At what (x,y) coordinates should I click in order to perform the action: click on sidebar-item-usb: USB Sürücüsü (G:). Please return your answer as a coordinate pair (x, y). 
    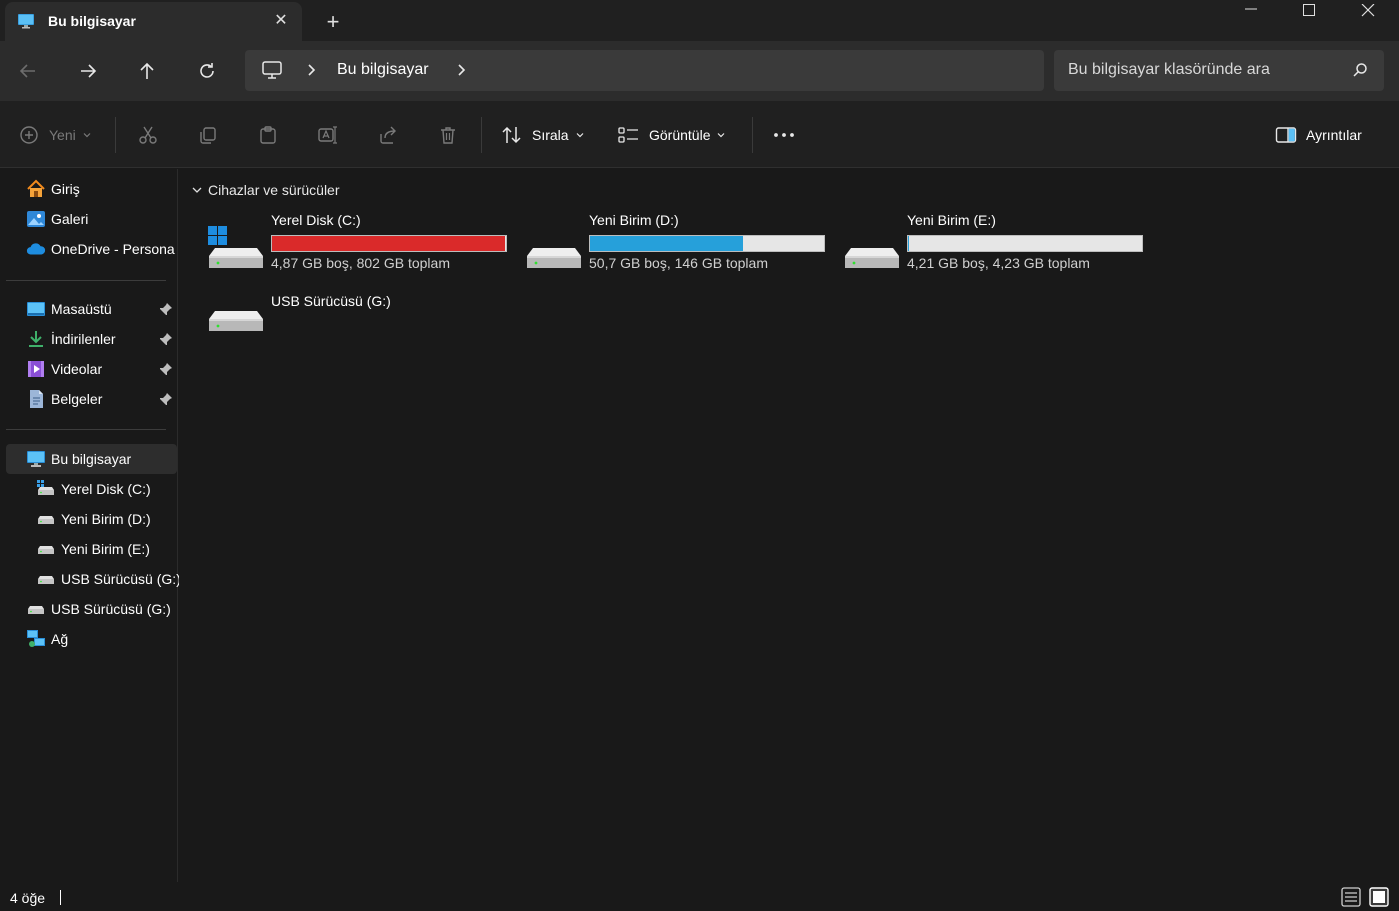
    Looking at the image, I should click on (89, 609).